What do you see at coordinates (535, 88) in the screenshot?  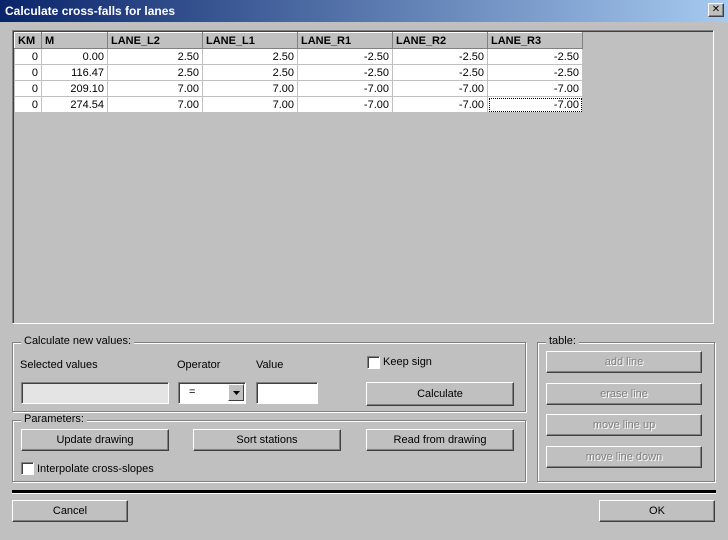 I see `cell-lane-r3: -7.00` at bounding box center [535, 88].